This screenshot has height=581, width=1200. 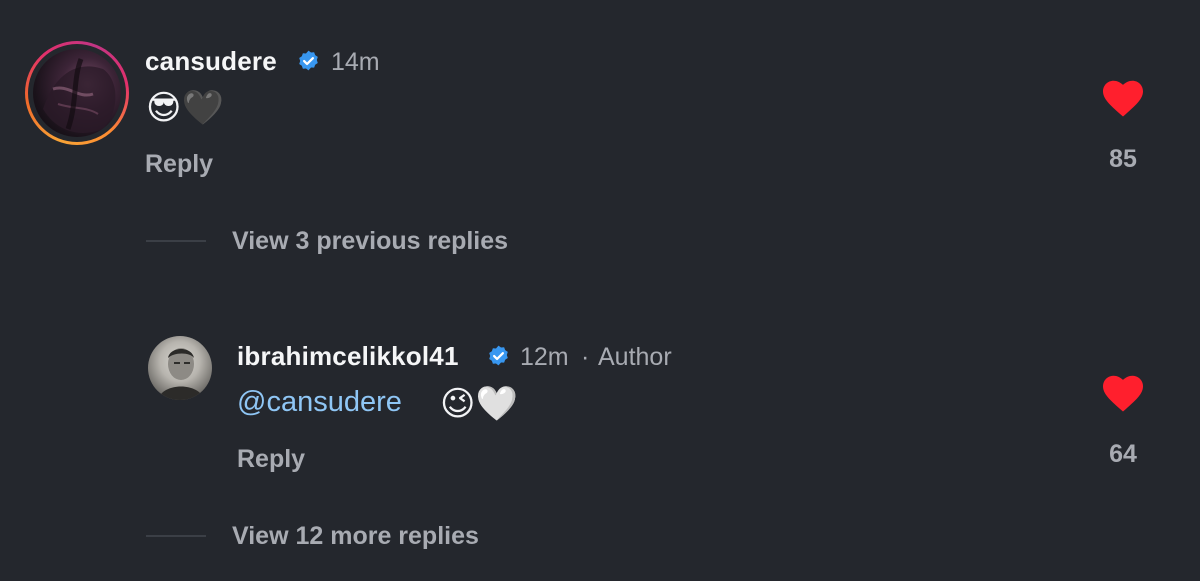 I want to click on like-count: 85, so click(x=1123, y=159).